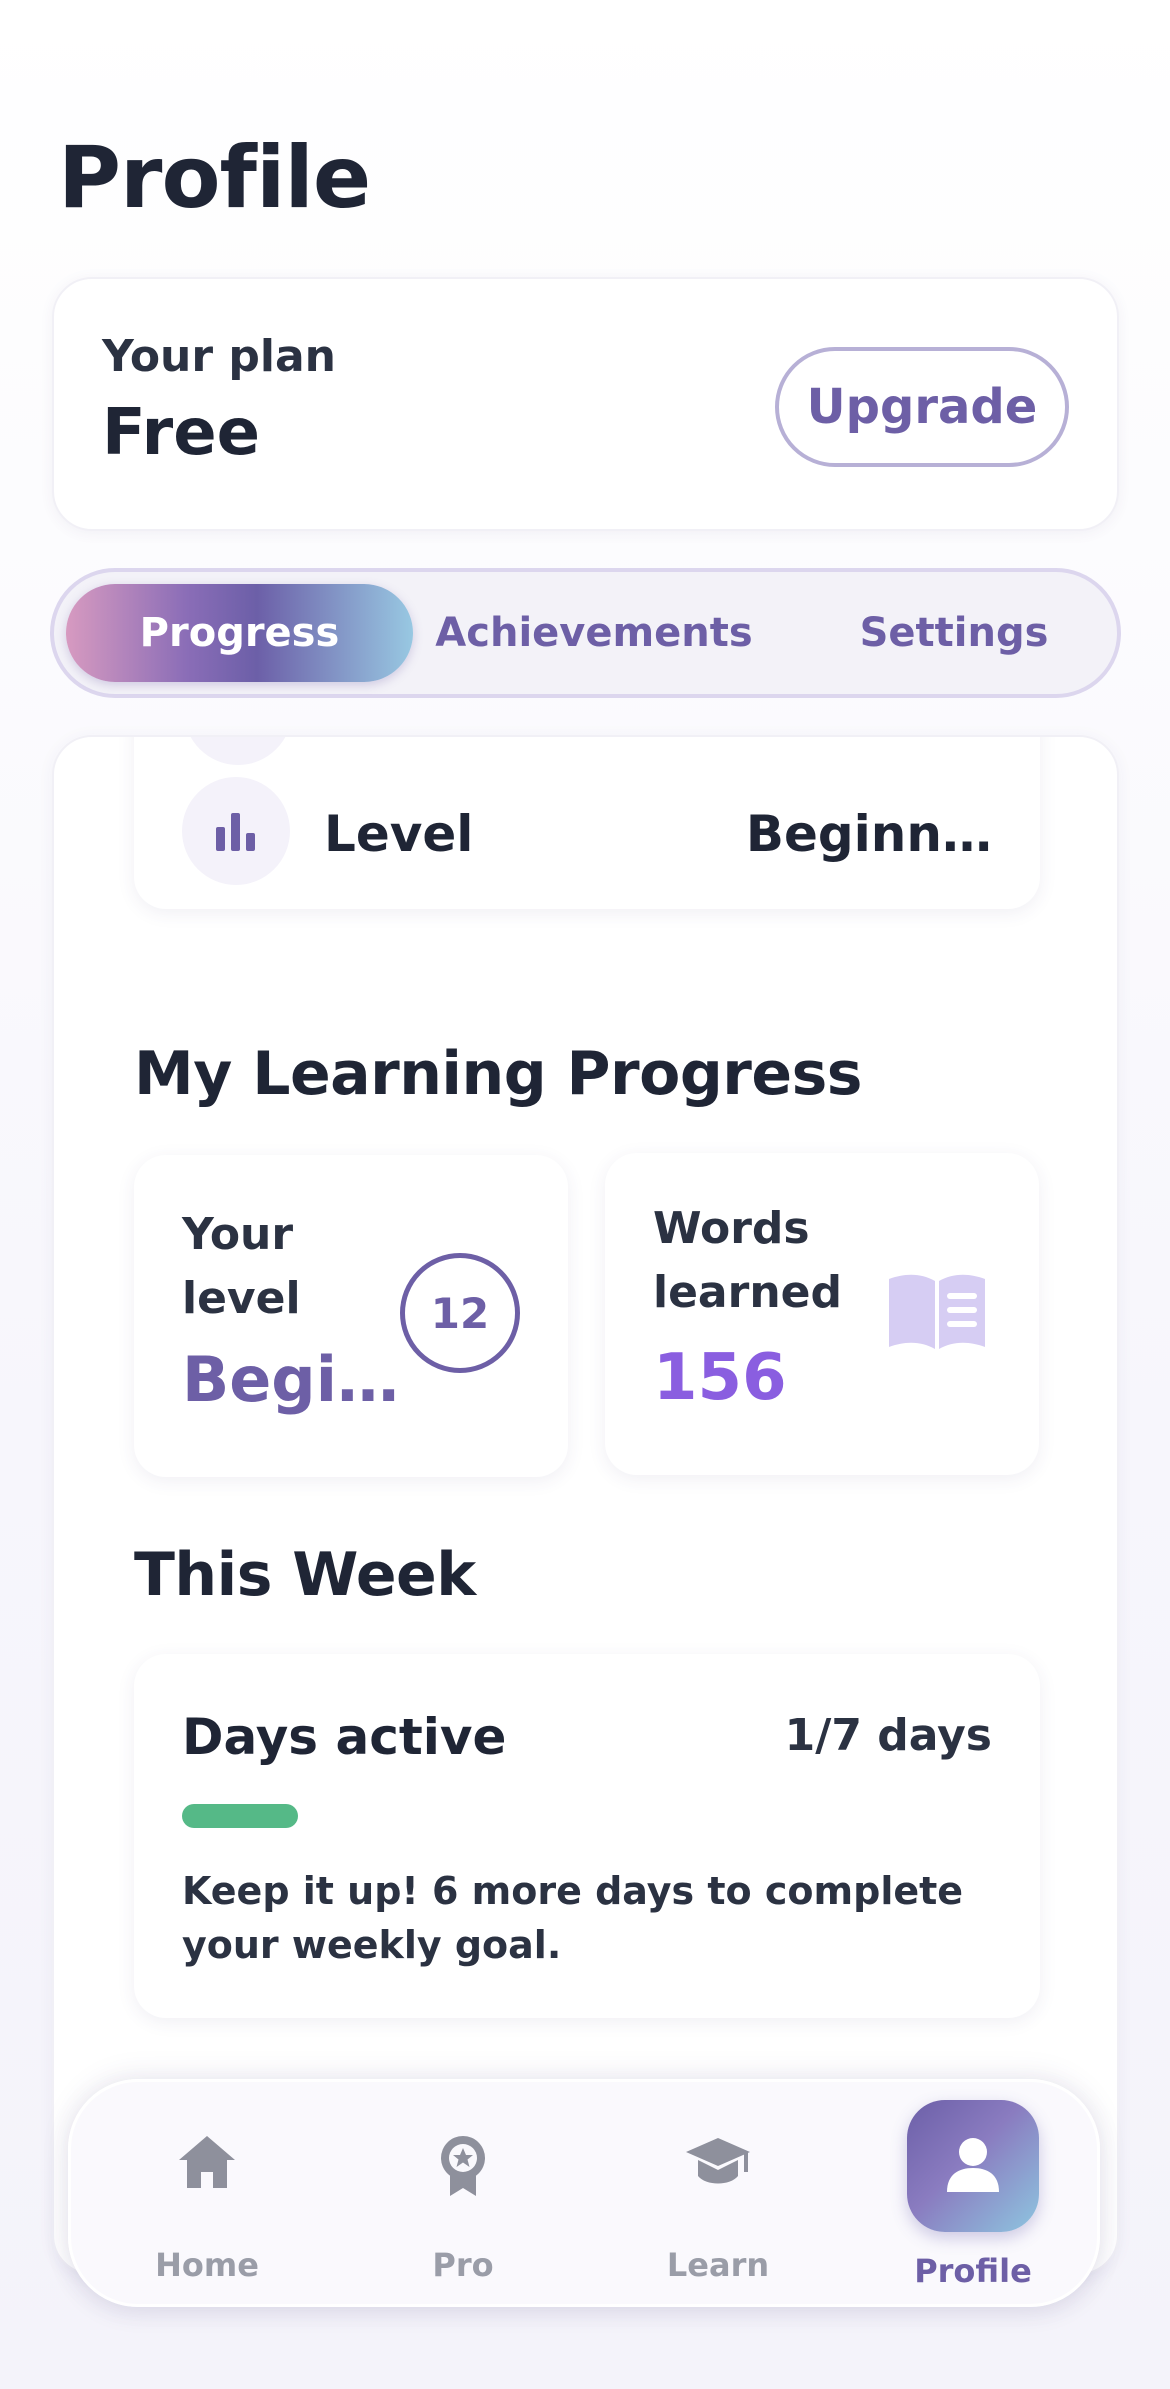 This screenshot has width=1170, height=2389. Describe the element at coordinates (720, 1378) in the screenshot. I see `words-learned-value: 156` at that location.